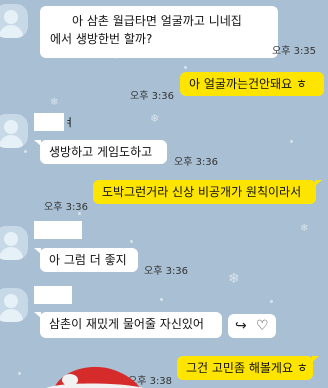 The width and height of the screenshot is (328, 388). I want to click on message-bubble-incoming: 아 삼촌 월급타면 얼굴까고 니네집 에서 생방한번 할까?, so click(159, 32).